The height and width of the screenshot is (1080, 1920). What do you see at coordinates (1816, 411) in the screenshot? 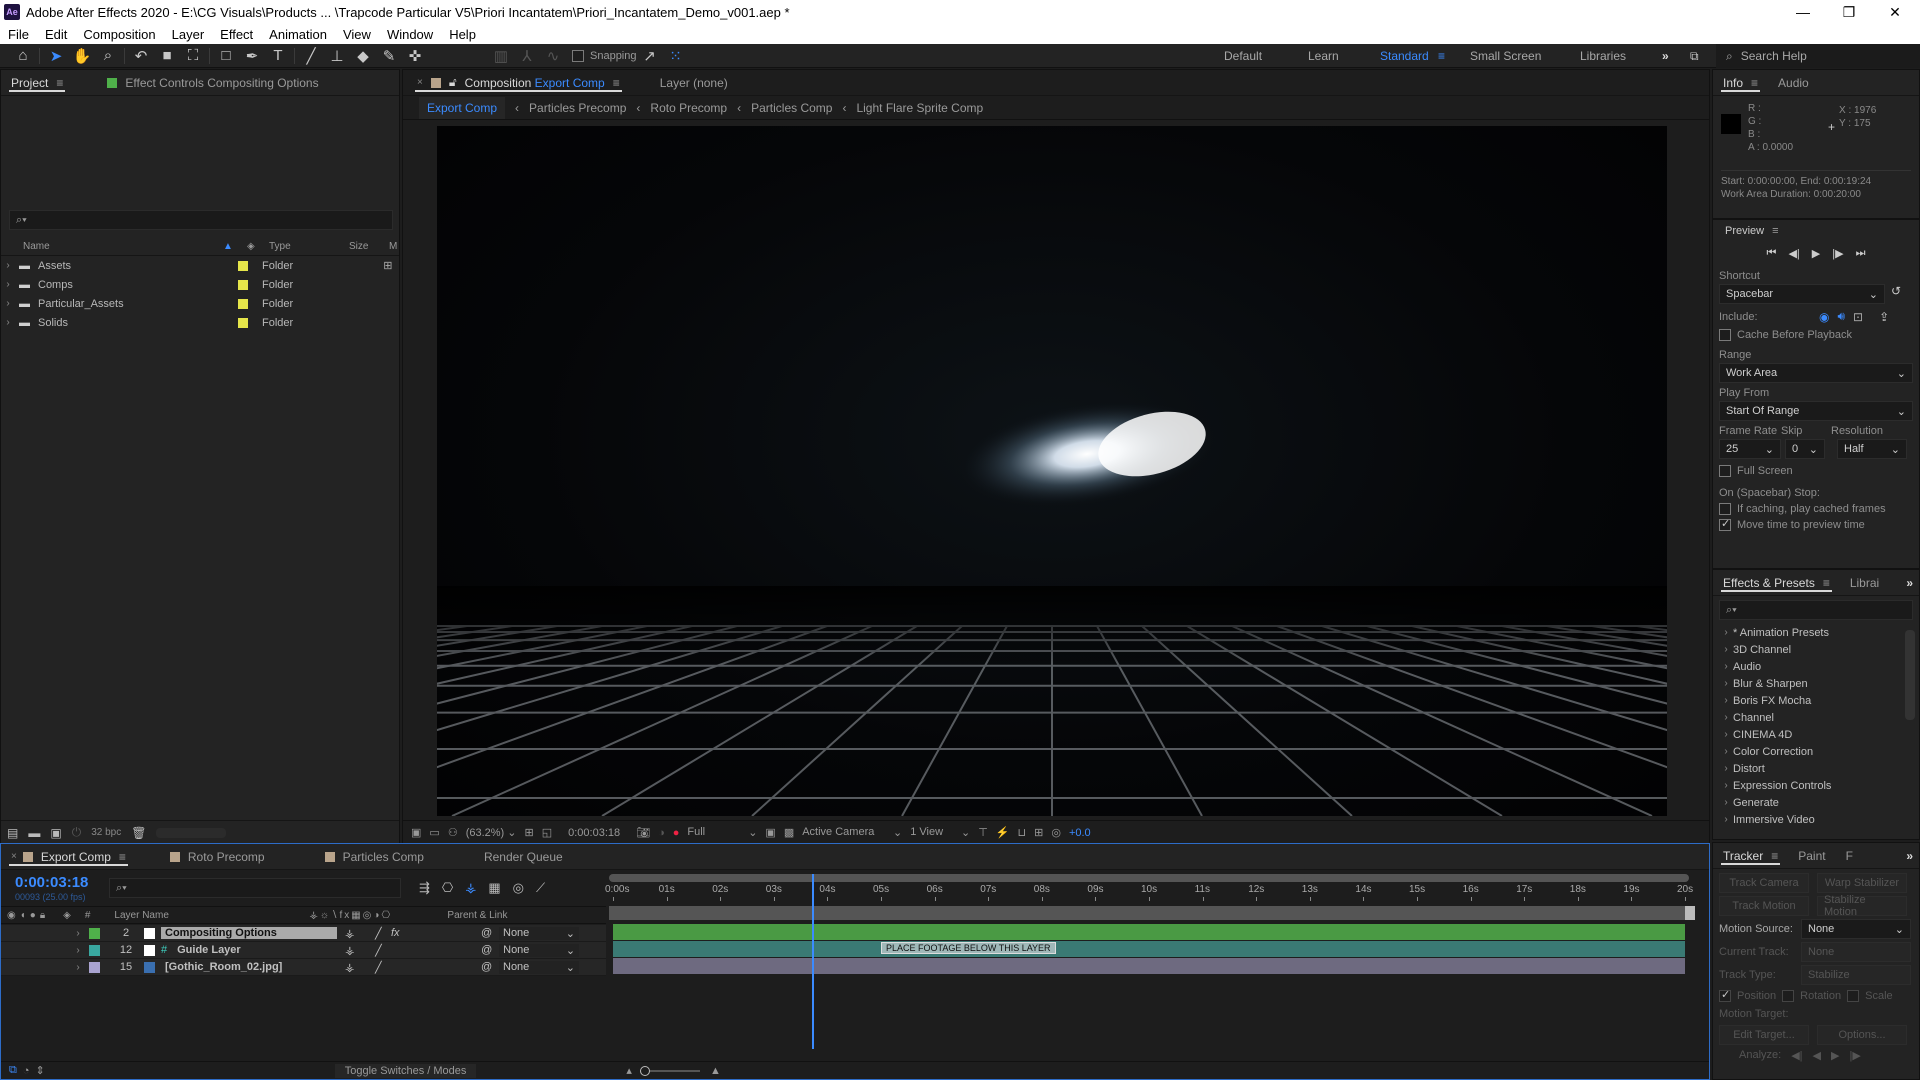
I see `play-from-dropdown: Start Of Range ⌄` at bounding box center [1816, 411].